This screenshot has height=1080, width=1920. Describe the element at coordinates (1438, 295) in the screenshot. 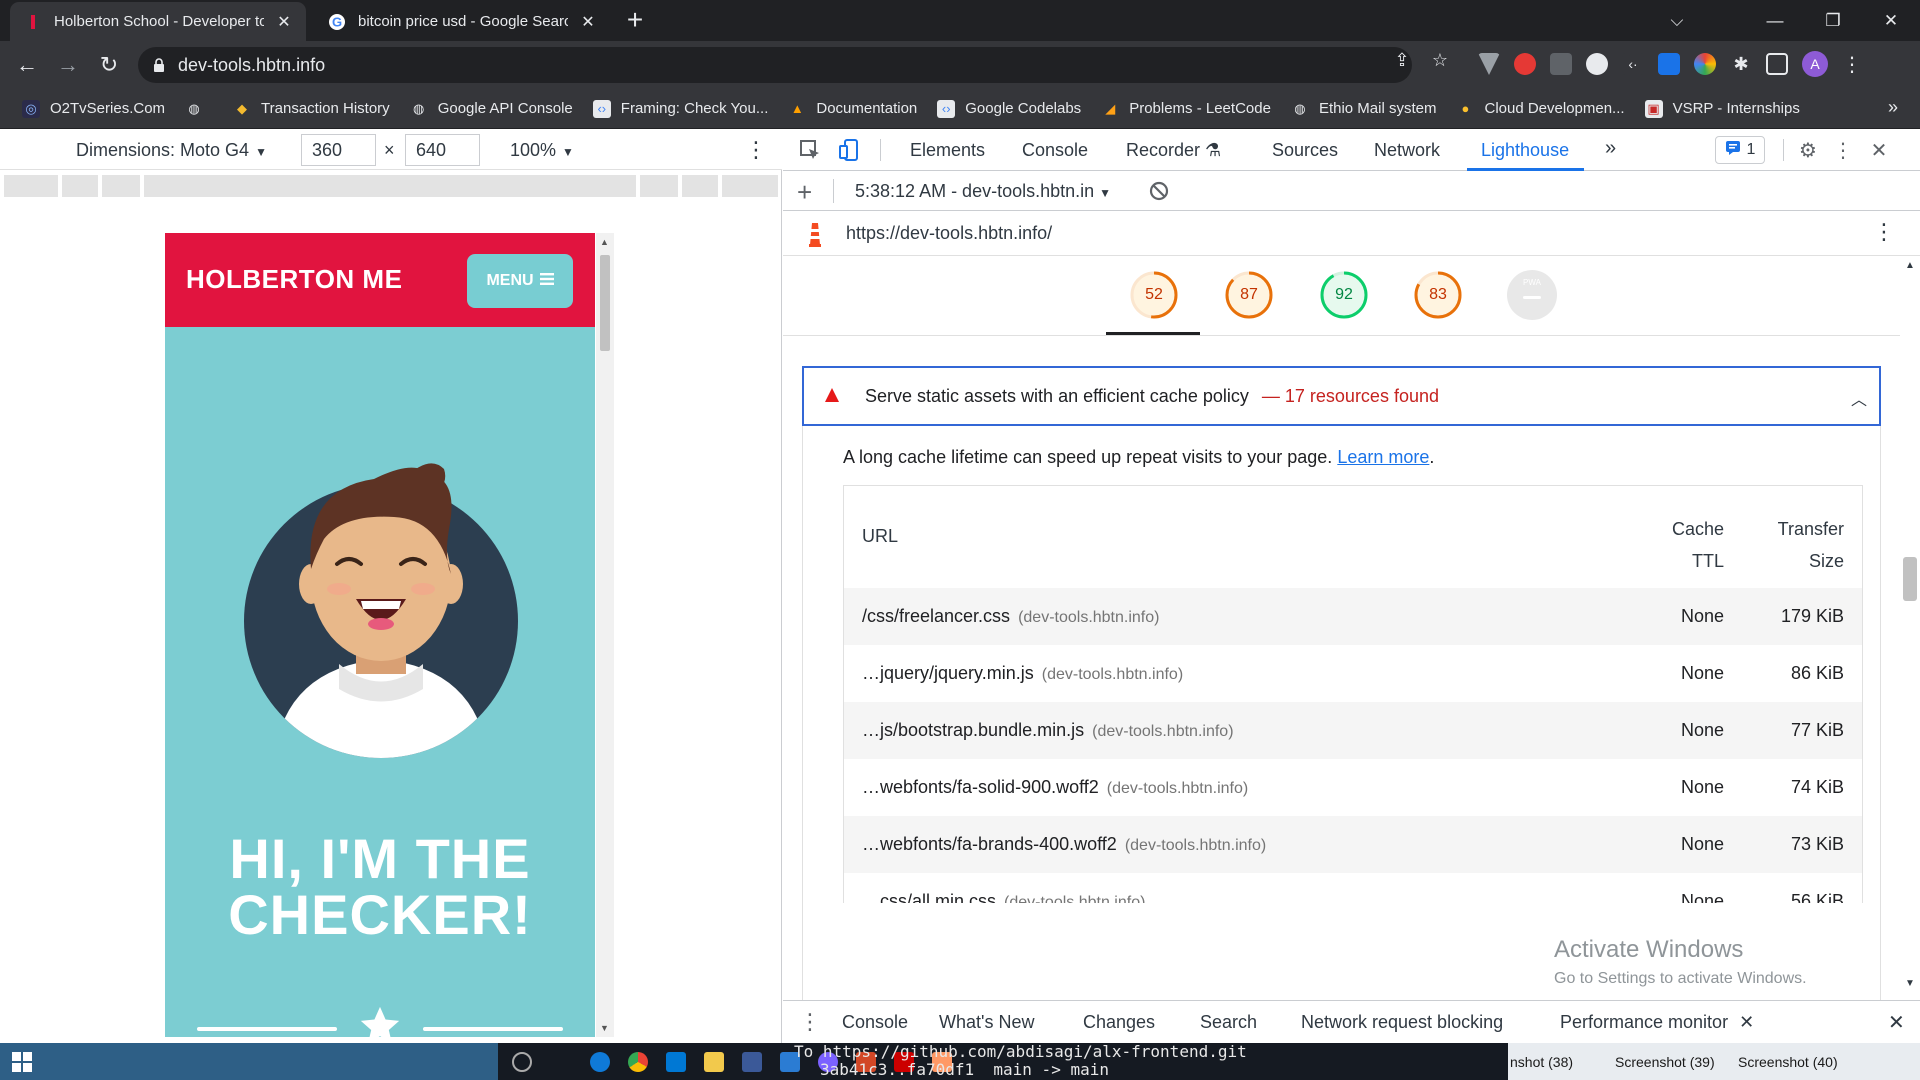

I see `seo-gauge: 83` at that location.